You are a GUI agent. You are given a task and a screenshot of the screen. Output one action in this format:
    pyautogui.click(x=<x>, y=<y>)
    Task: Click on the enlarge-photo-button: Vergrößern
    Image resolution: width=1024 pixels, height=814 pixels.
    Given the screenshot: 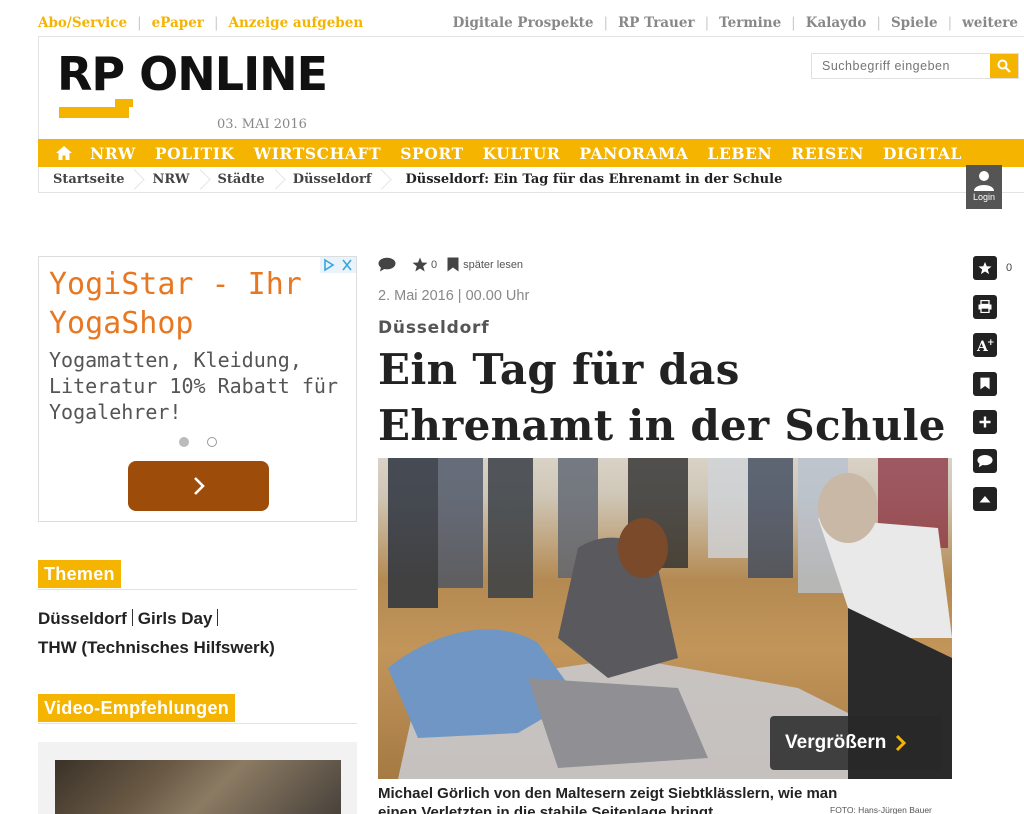 What is the action you would take?
    pyautogui.click(x=856, y=743)
    